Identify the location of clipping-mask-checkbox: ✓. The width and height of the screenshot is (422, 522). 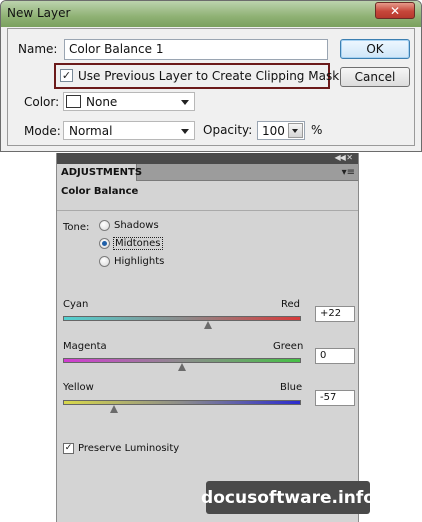
(66, 75).